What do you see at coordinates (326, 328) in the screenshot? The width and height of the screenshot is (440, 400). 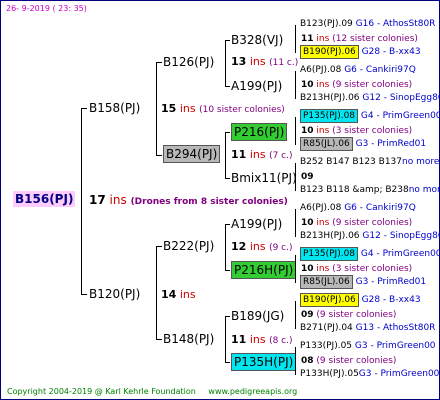 I see `gen4-queen-13: B271(PJ).04` at bounding box center [326, 328].